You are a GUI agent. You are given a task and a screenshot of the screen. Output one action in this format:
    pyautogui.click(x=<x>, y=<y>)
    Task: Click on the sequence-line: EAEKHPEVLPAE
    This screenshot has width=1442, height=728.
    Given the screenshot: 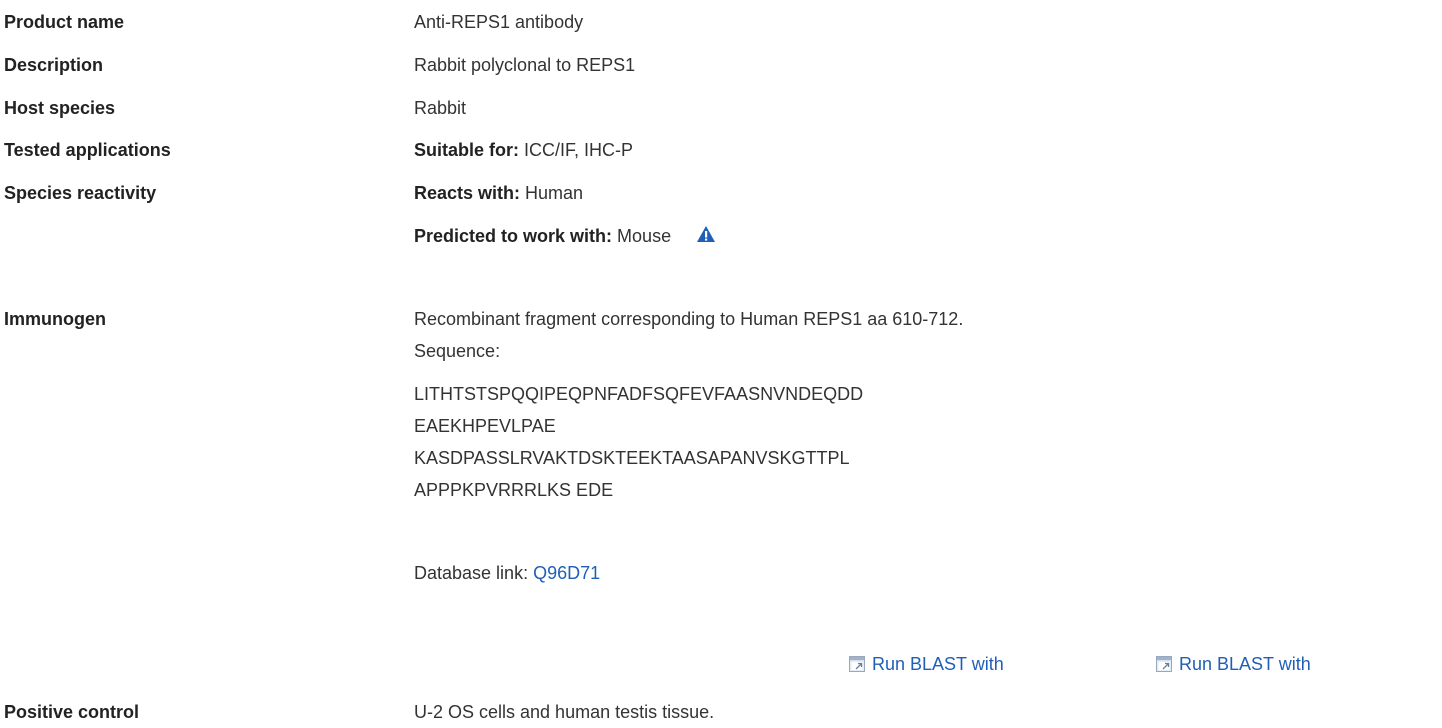 What is the action you would take?
    pyautogui.click(x=485, y=426)
    